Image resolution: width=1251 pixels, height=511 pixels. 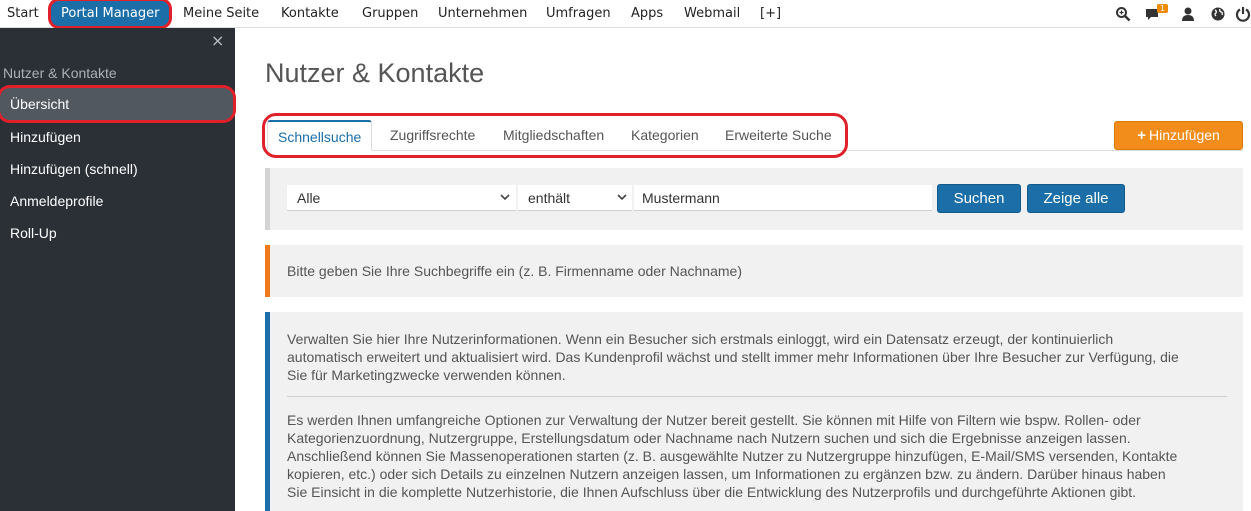 What do you see at coordinates (1243, 14) in the screenshot?
I see `power-icon` at bounding box center [1243, 14].